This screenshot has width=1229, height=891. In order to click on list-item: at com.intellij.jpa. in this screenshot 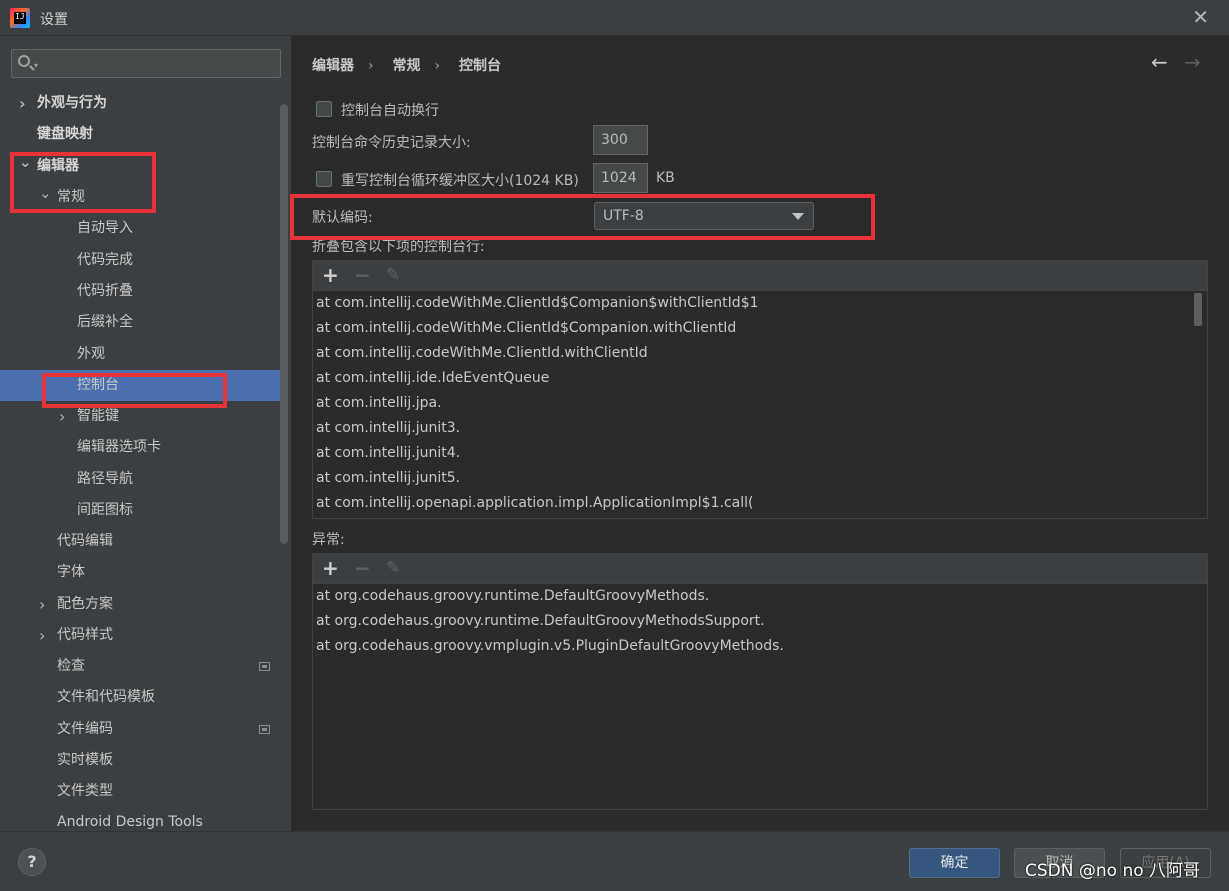, I will do `click(760, 403)`.